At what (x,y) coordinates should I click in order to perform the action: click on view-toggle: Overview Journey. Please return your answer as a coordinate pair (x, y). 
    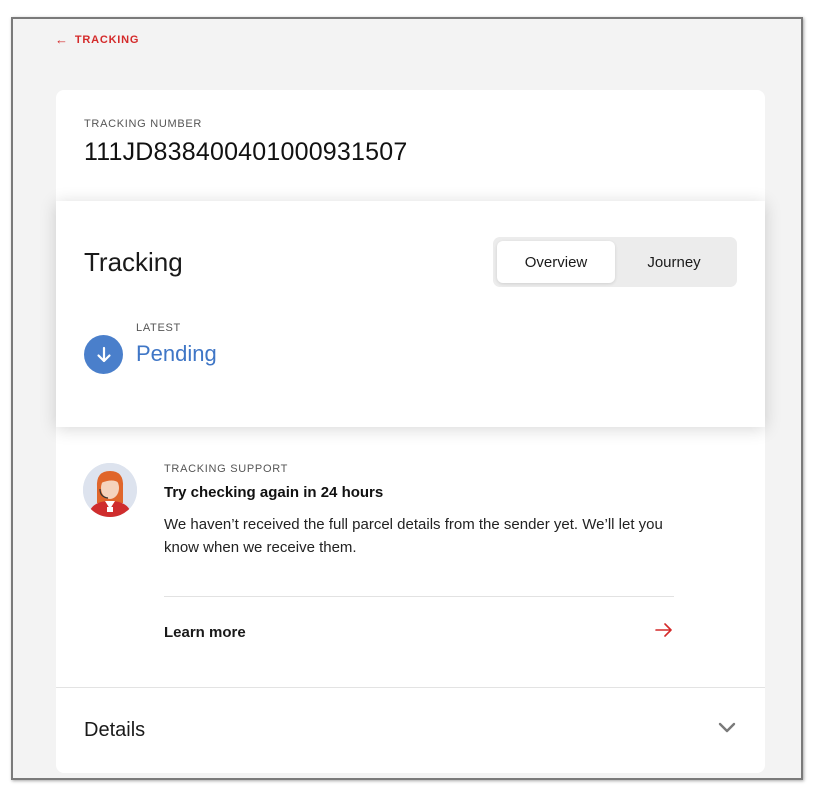
    Looking at the image, I should click on (615, 262).